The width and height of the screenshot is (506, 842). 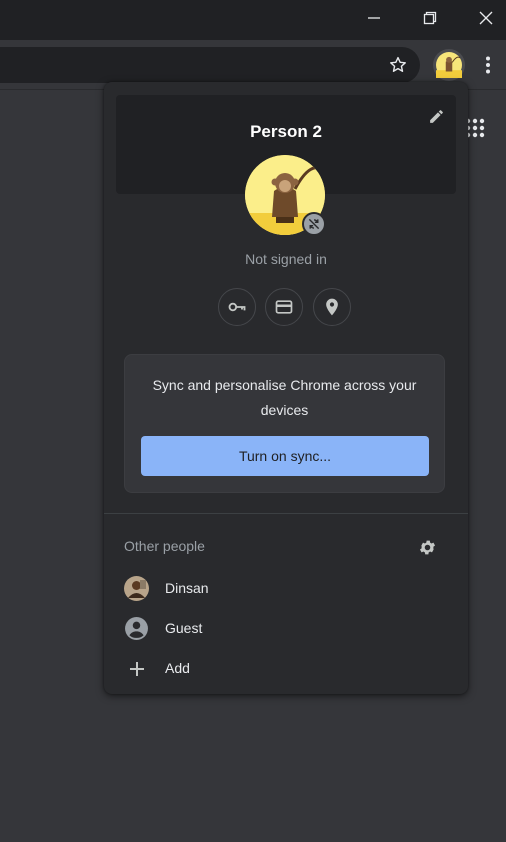 What do you see at coordinates (475, 128) in the screenshot?
I see `apps-grid-icon` at bounding box center [475, 128].